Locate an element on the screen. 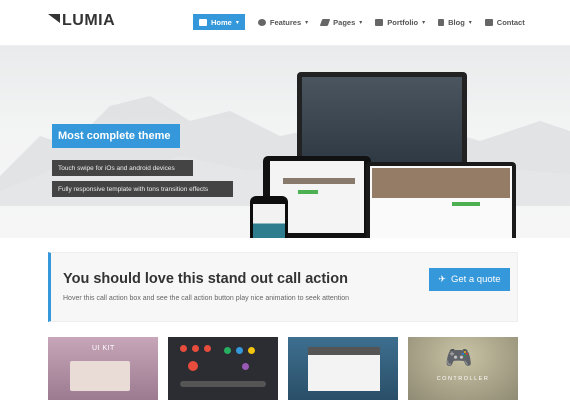  logo: LUMIA is located at coordinates (81, 21).